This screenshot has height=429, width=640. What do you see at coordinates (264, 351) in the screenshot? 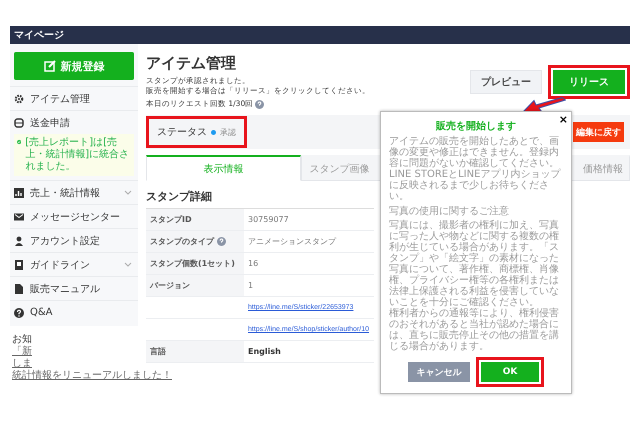
I see `value-text: English` at bounding box center [264, 351].